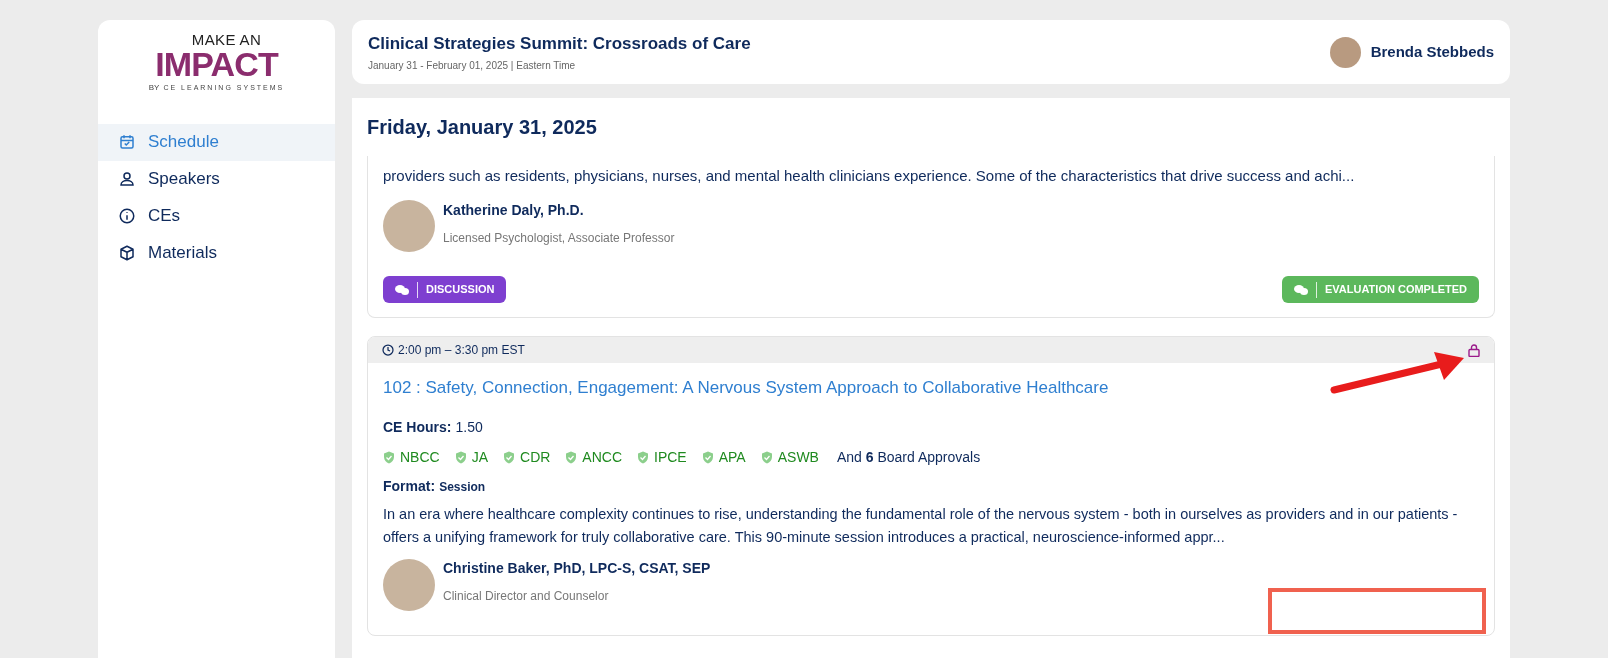  Describe the element at coordinates (559, 210) in the screenshot. I see `speaker-name: Katherine Daly, Ph.D.` at that location.